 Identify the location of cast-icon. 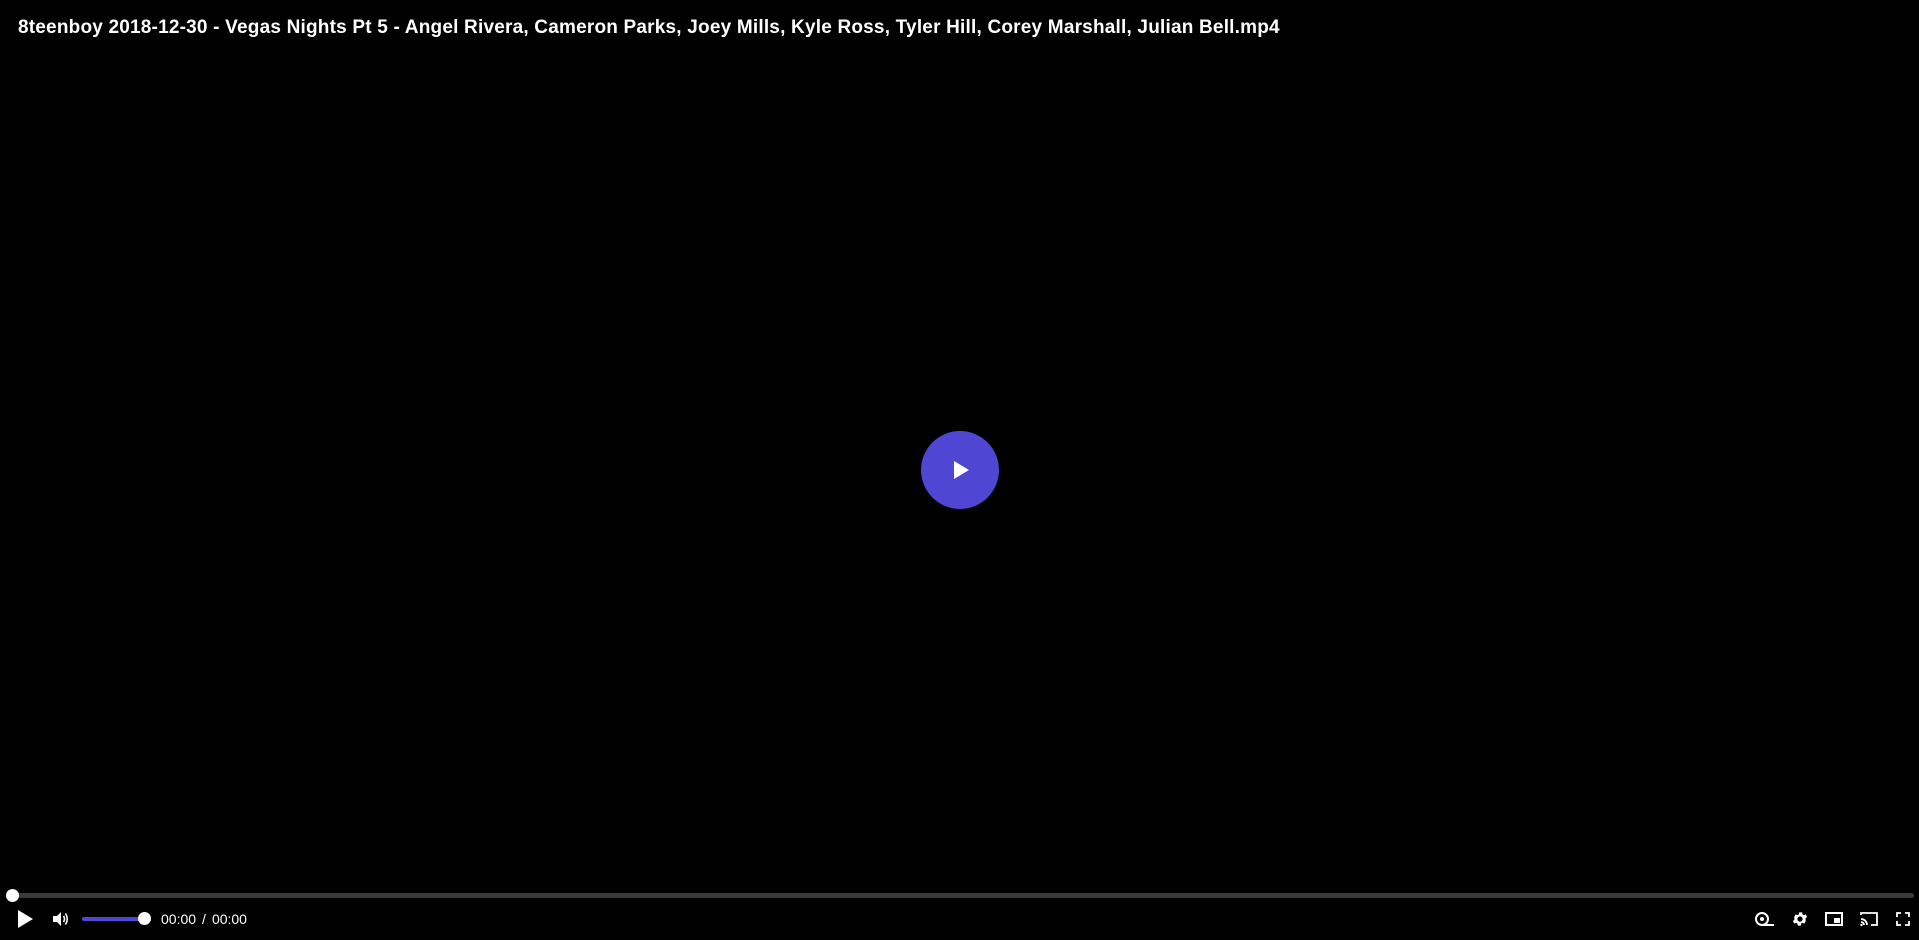
(1869, 919).